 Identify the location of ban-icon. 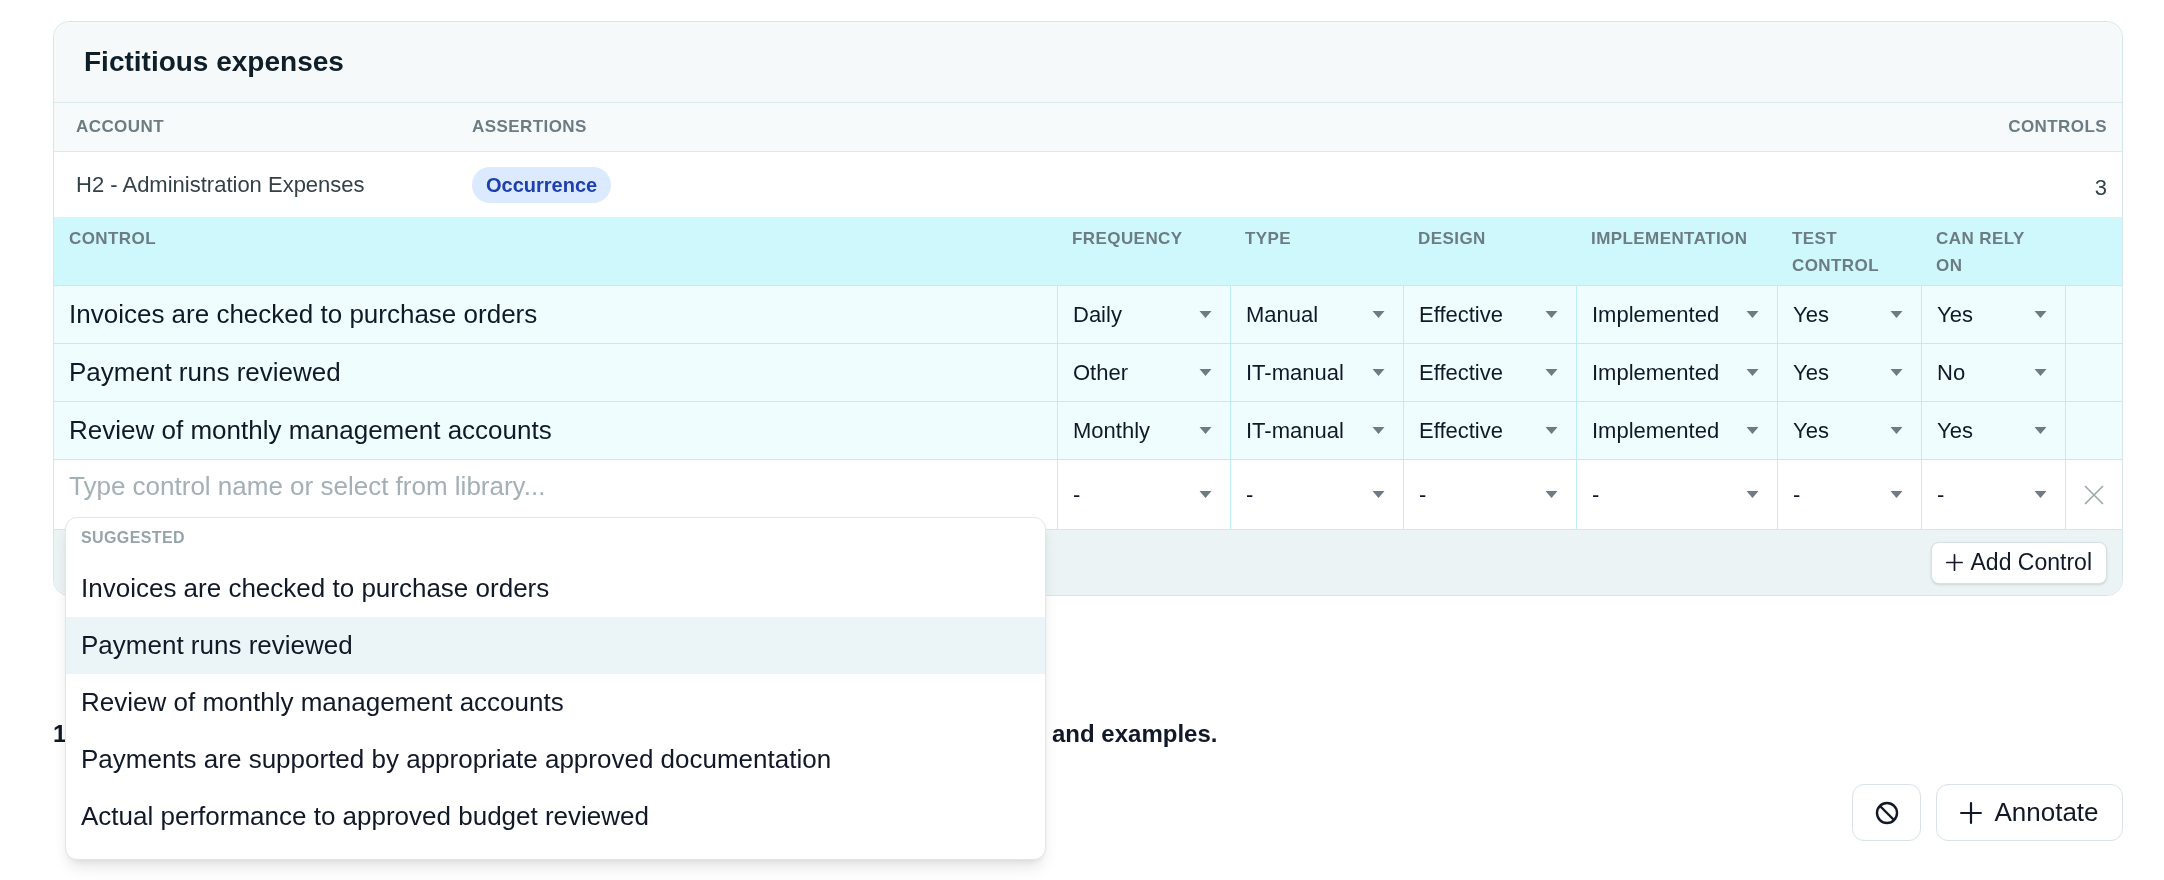
(1886, 812).